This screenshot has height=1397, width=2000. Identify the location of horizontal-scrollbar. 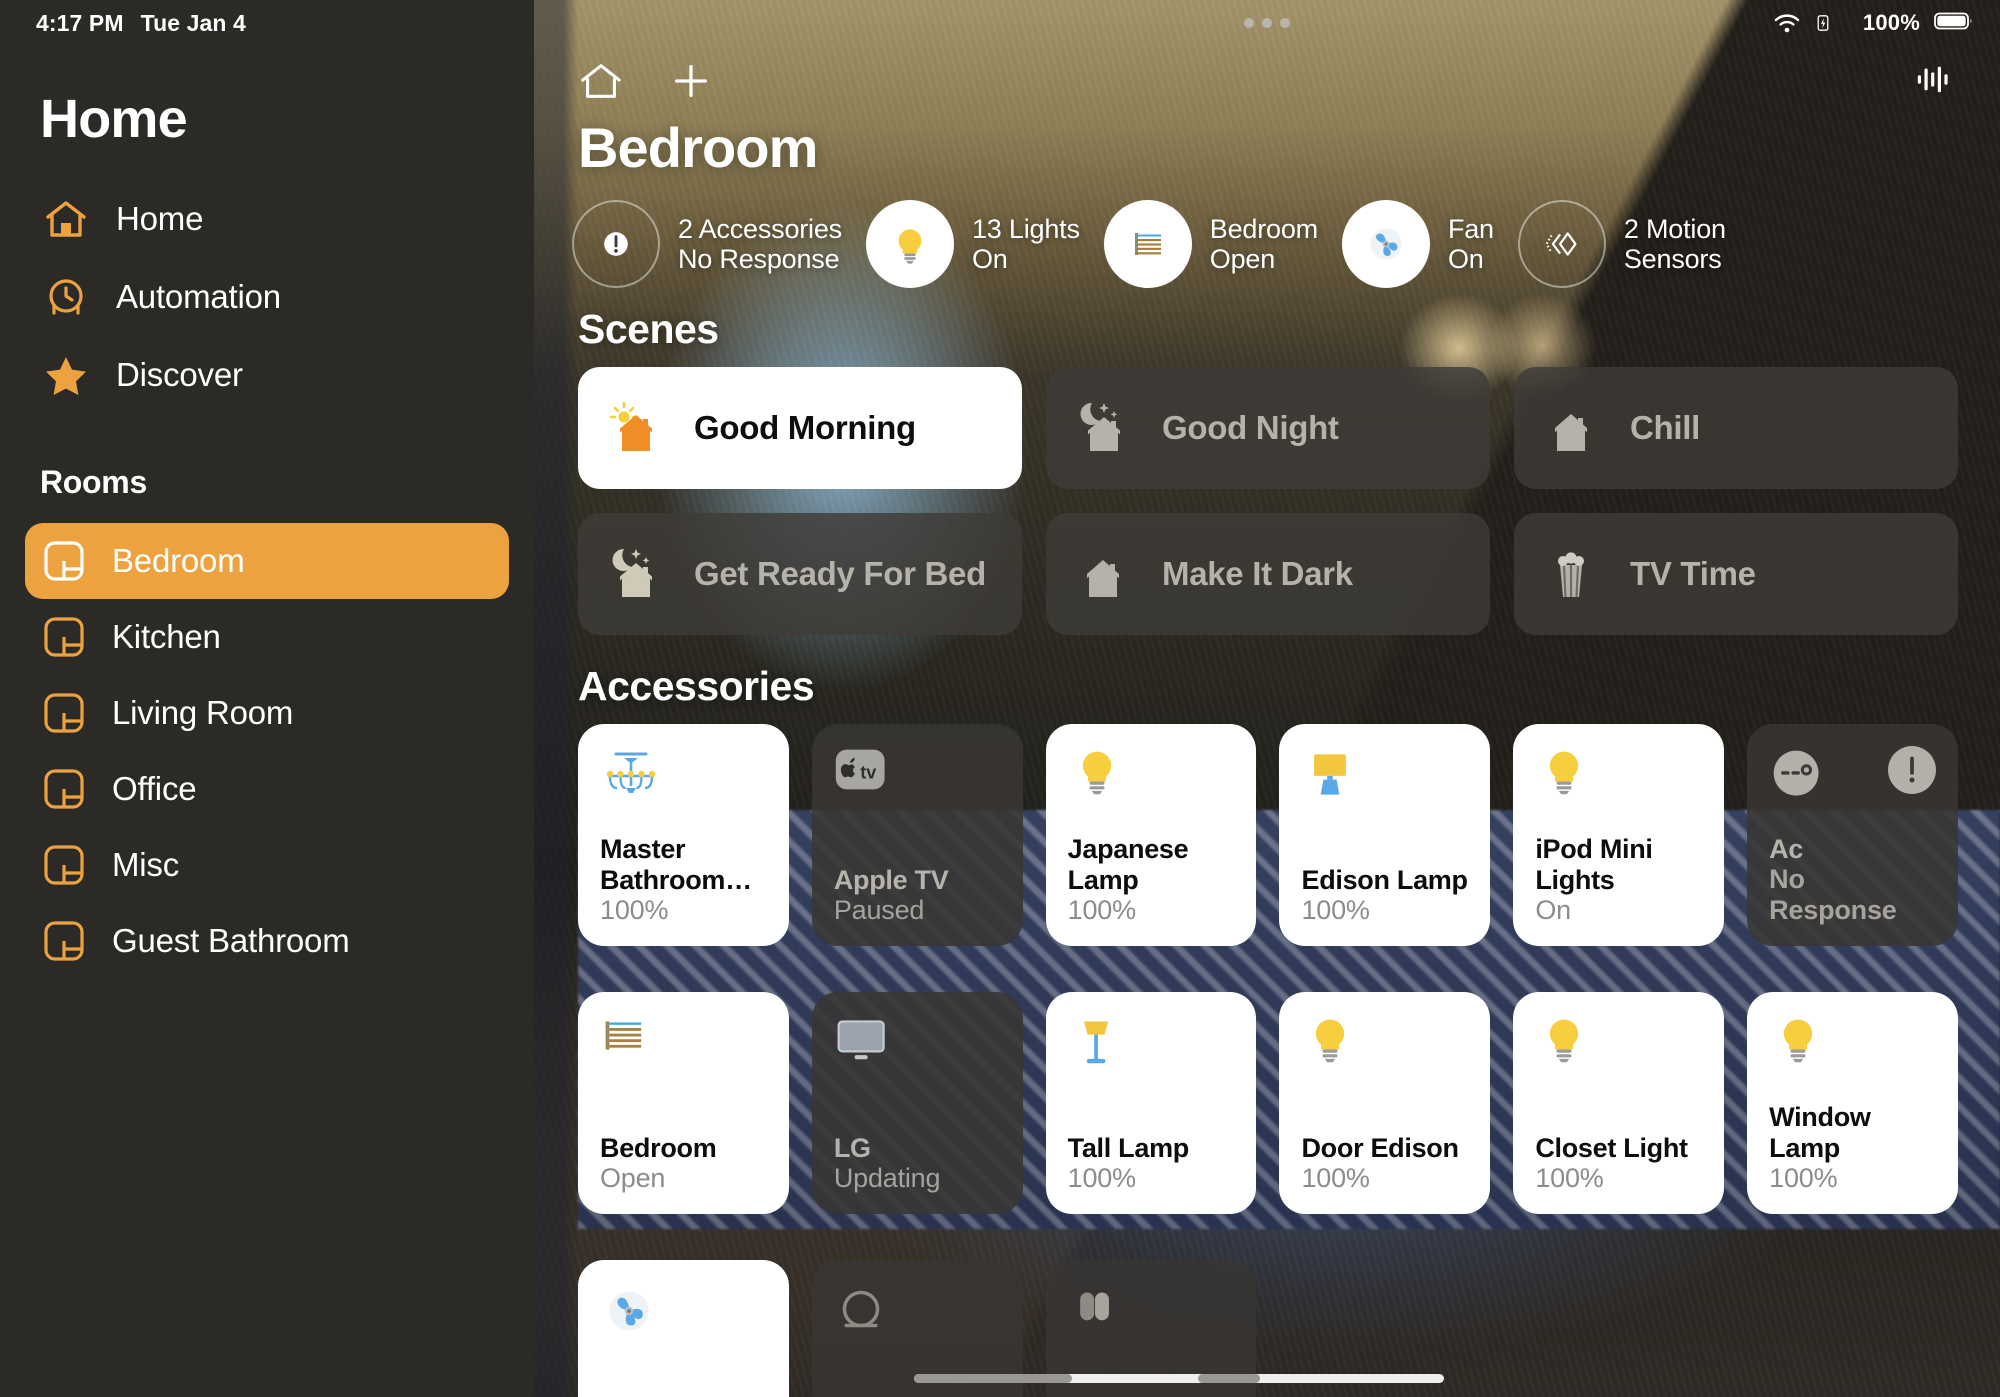
(1179, 1378).